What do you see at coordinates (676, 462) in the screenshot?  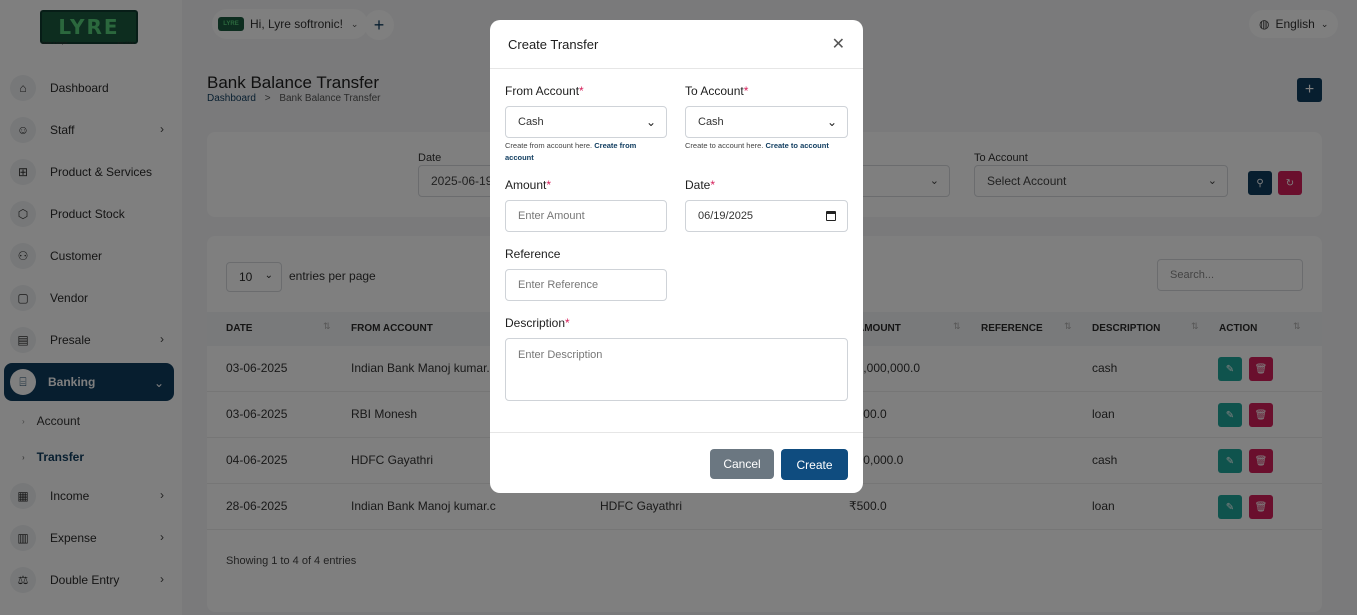 I see `modal-footer: Cancel Create` at bounding box center [676, 462].